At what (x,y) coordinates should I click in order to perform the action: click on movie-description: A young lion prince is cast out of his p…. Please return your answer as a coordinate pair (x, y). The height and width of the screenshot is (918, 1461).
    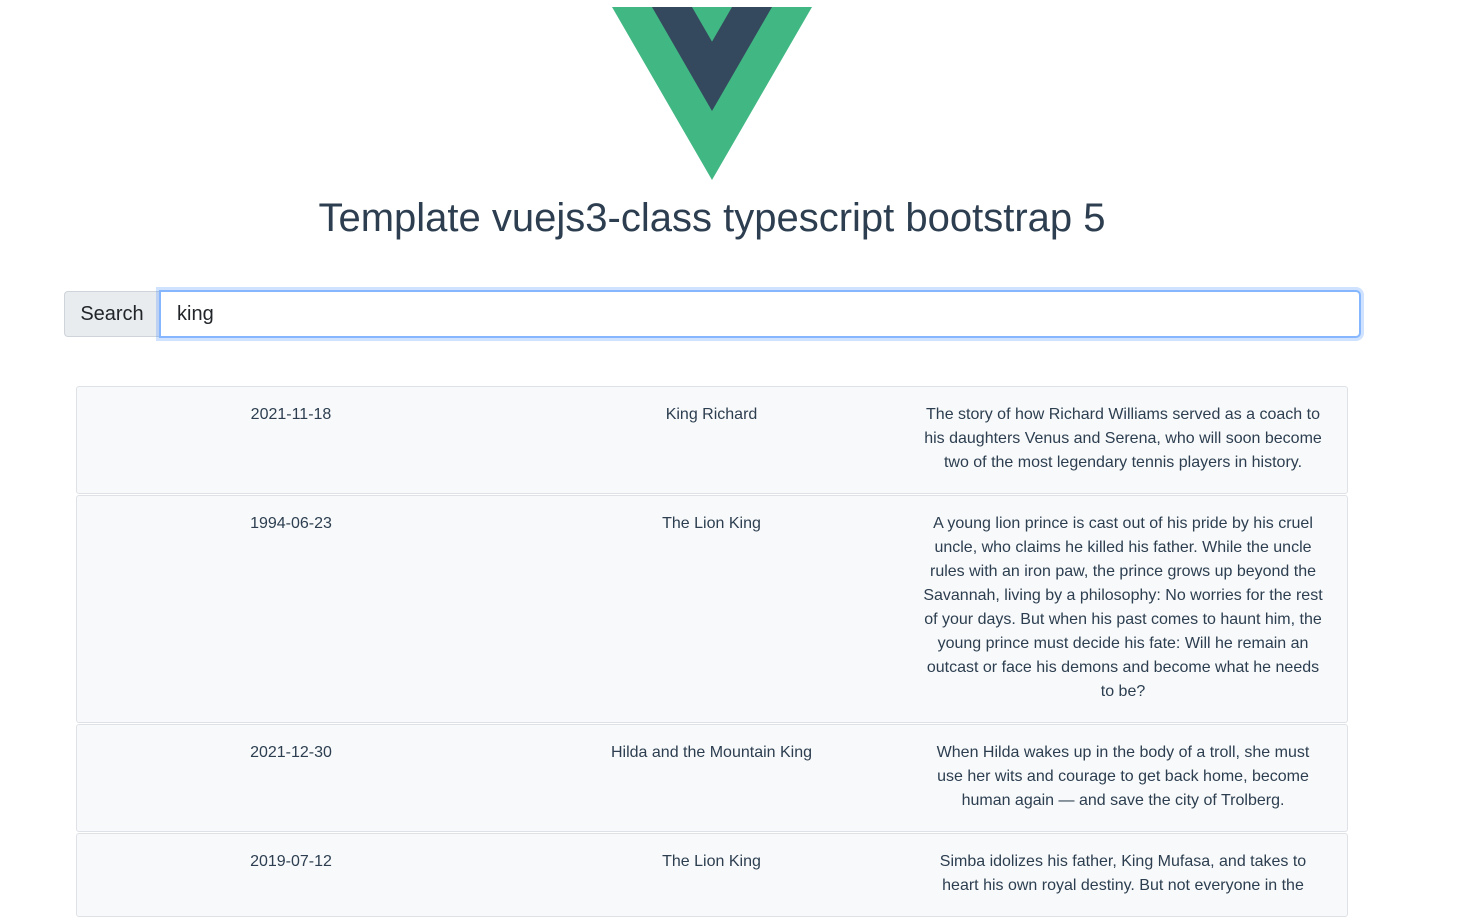
    Looking at the image, I should click on (1123, 607).